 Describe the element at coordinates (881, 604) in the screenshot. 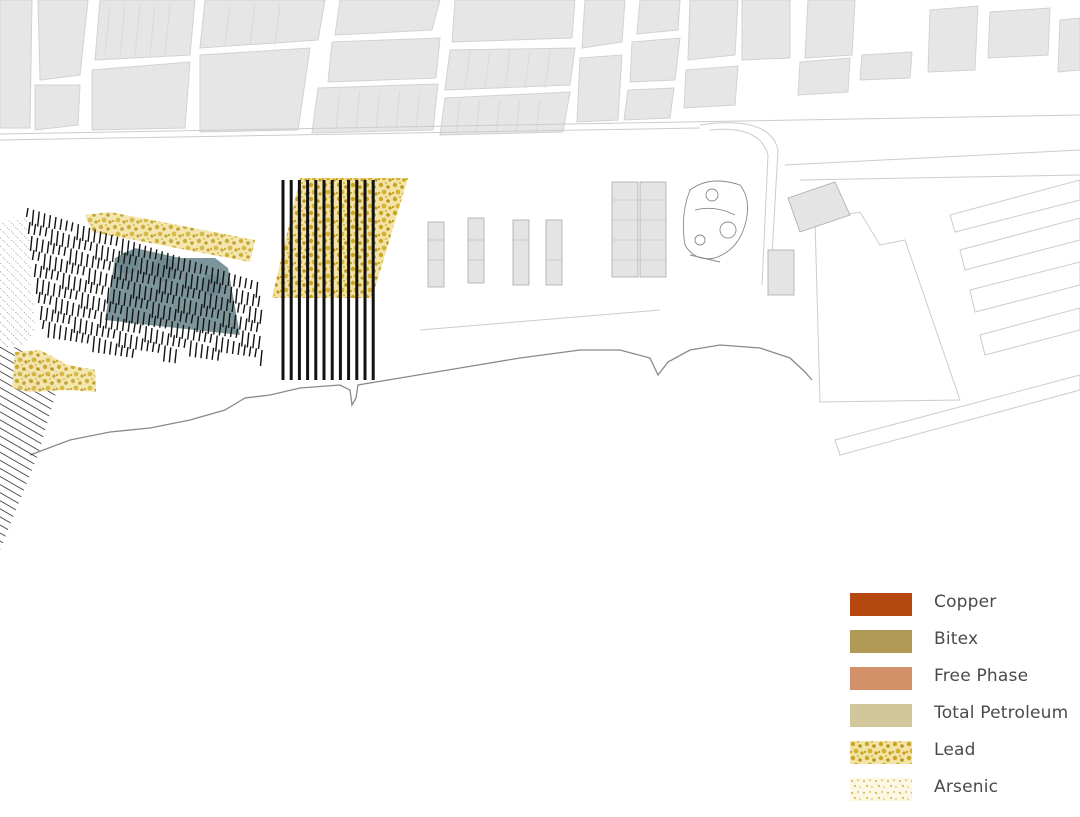

I see `copper-swatch` at that location.